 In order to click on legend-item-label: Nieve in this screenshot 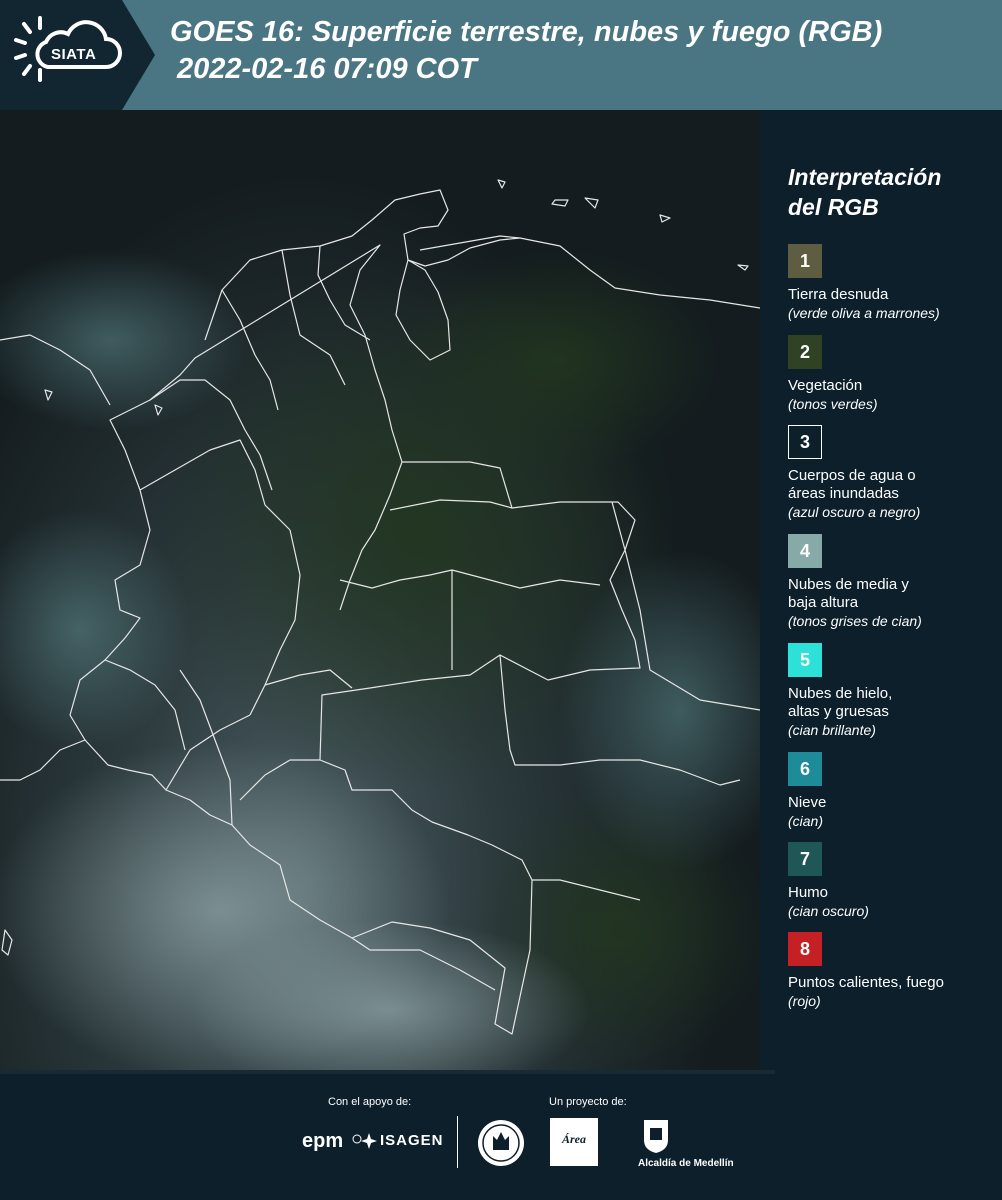, I will do `click(893, 803)`.